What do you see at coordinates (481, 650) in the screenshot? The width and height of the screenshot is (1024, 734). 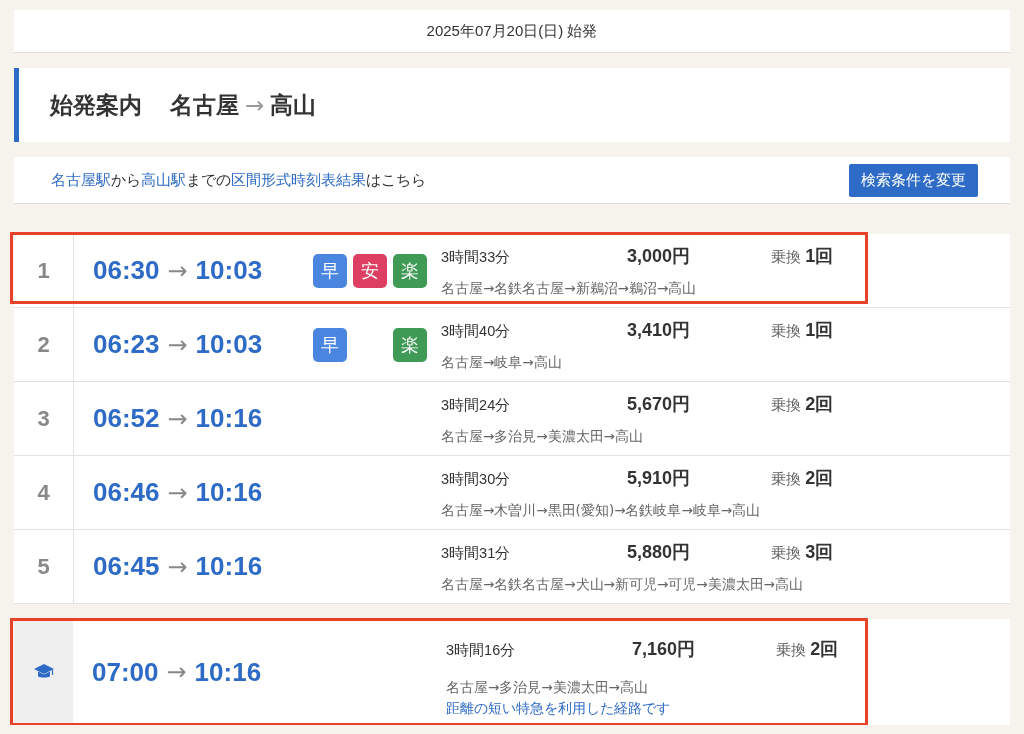 I see `duration-text: 3時間16分` at bounding box center [481, 650].